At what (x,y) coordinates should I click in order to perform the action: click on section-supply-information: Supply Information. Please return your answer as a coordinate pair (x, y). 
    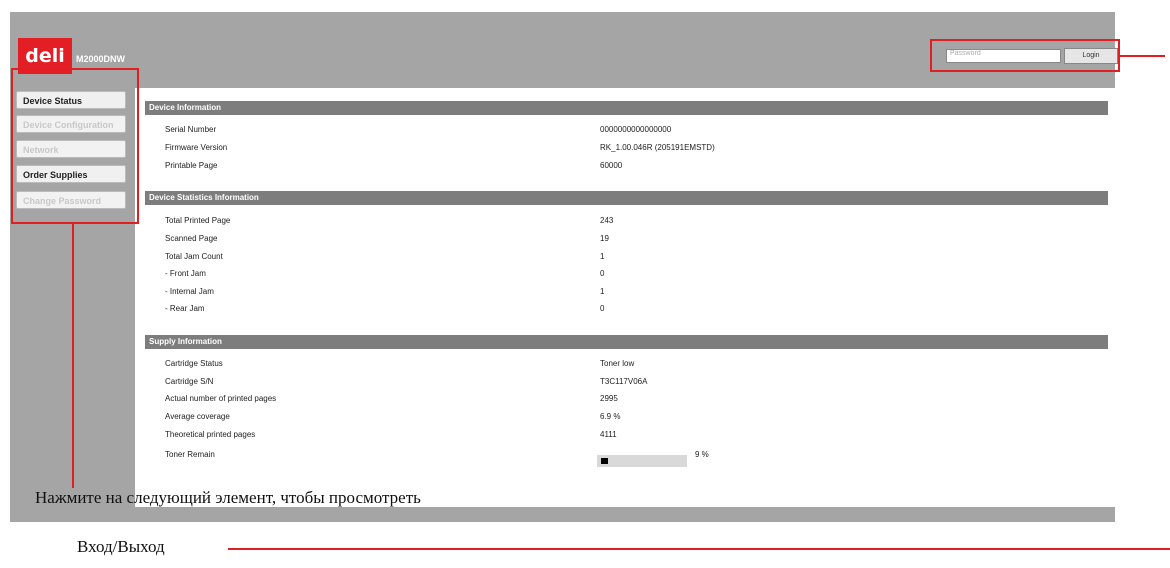
    Looking at the image, I should click on (626, 342).